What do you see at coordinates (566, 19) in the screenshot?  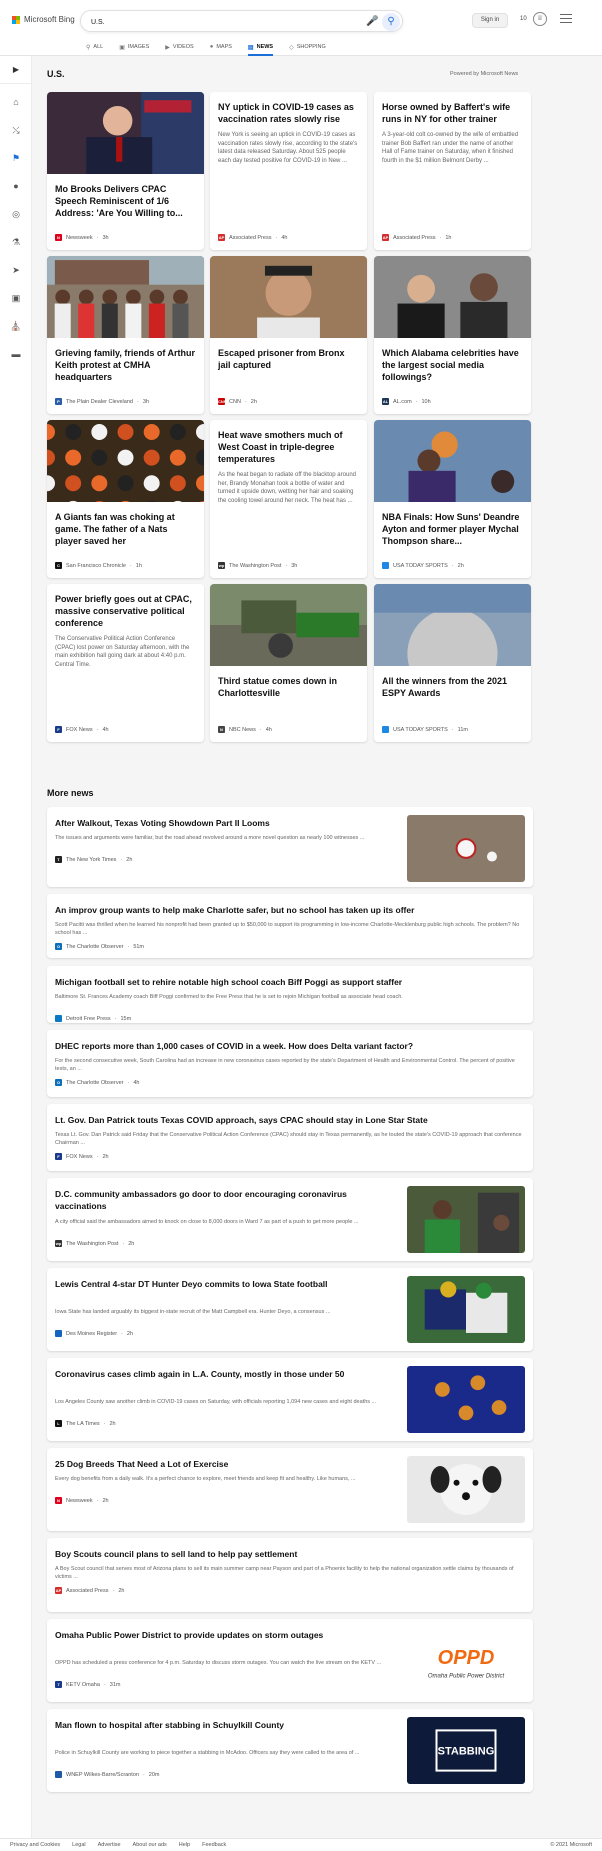 I see `hamburger-menu-icon` at bounding box center [566, 19].